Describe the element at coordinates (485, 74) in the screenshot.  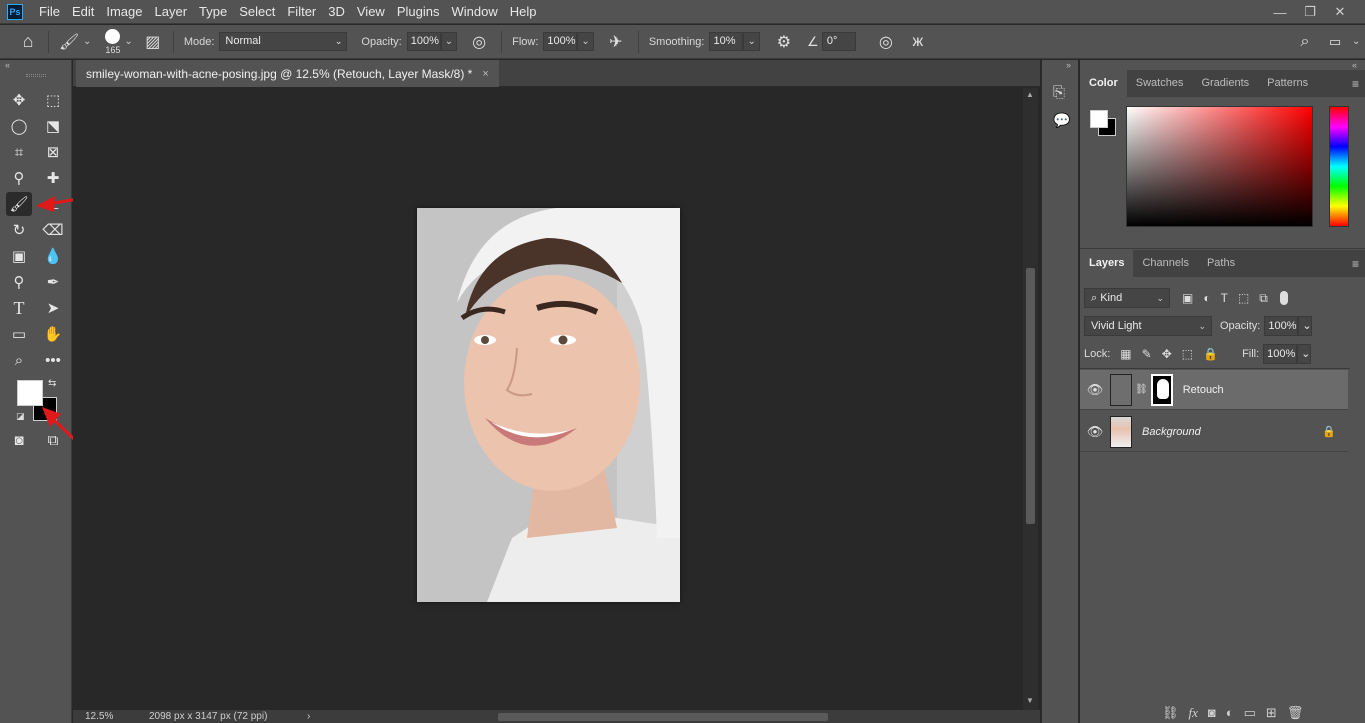
I see `close-tab-icon: ×` at that location.